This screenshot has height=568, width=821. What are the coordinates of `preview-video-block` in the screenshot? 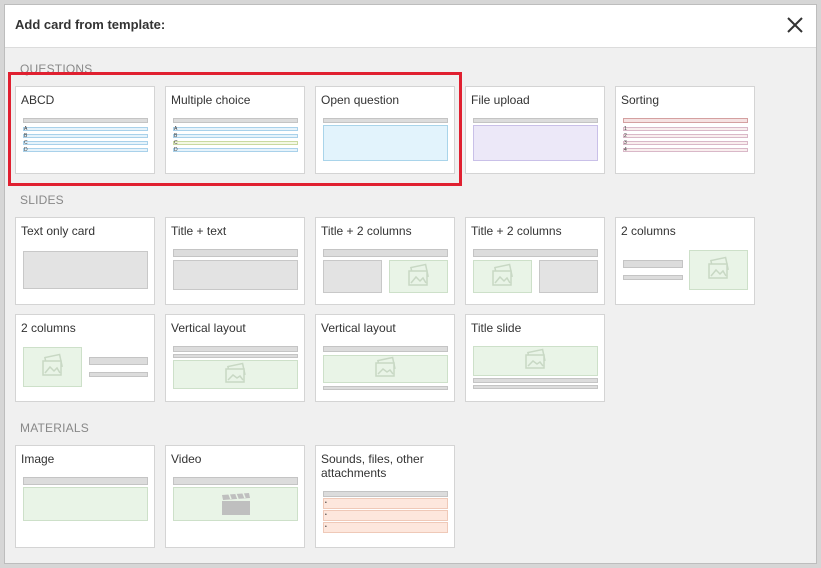 It's located at (235, 504).